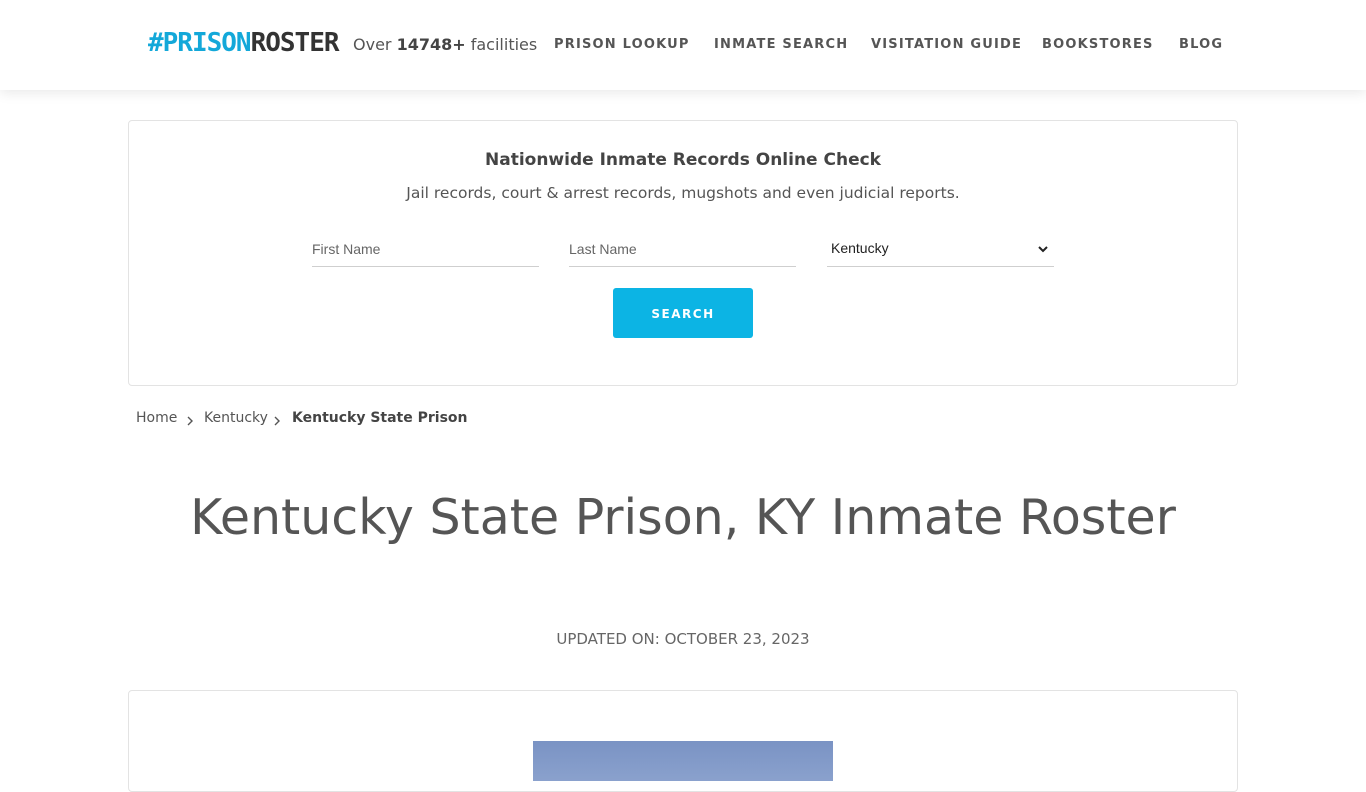 Image resolution: width=1366 pixels, height=792 pixels. I want to click on search-card-title: Nationwide Inmate Records Online Check, so click(683, 160).